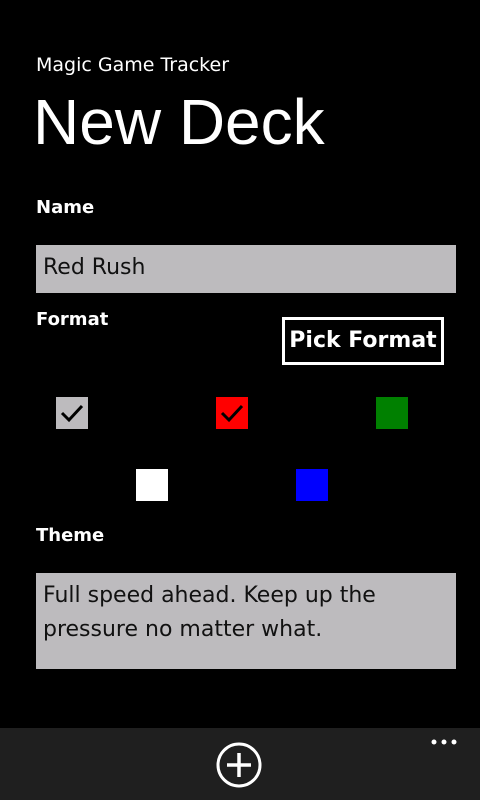 The height and width of the screenshot is (800, 480). I want to click on more-button, so click(444, 742).